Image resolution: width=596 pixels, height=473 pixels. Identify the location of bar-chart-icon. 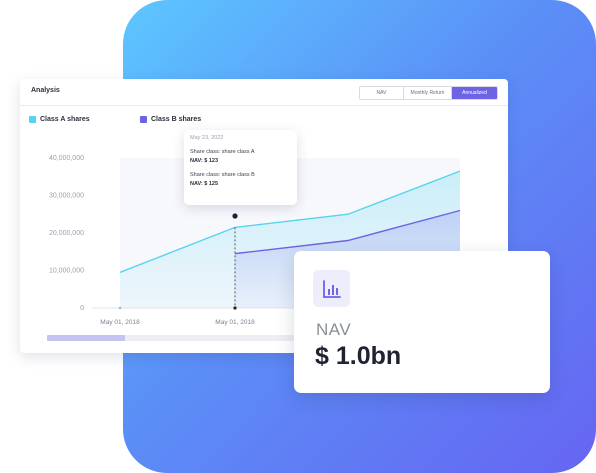
(331, 288).